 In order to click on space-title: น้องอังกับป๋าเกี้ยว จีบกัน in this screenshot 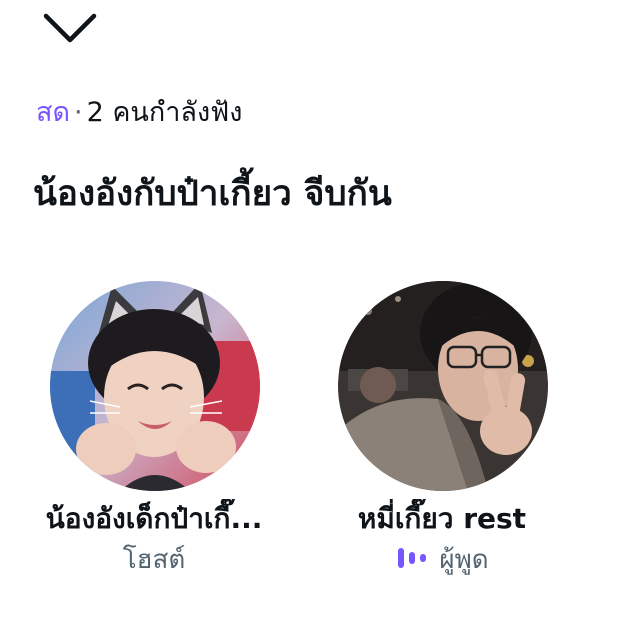, I will do `click(212, 194)`.